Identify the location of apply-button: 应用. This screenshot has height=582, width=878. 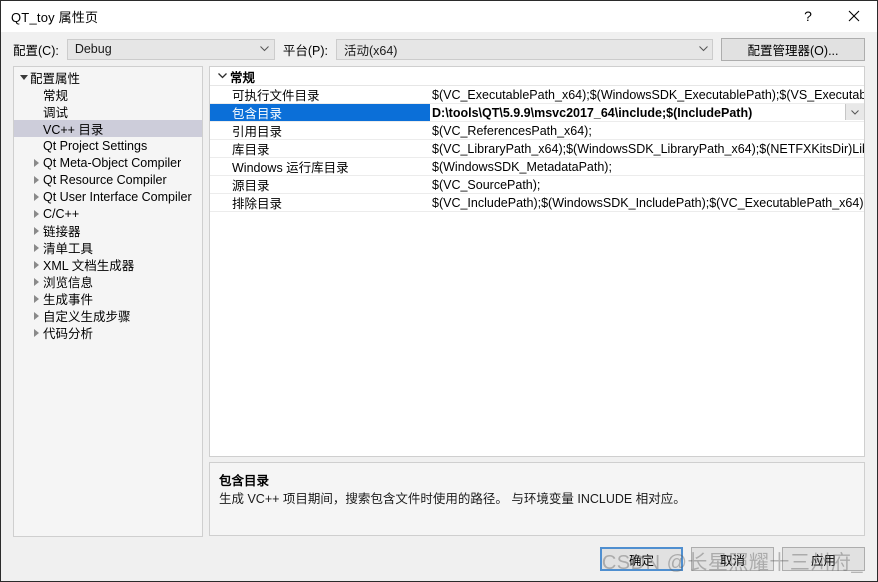
(823, 559).